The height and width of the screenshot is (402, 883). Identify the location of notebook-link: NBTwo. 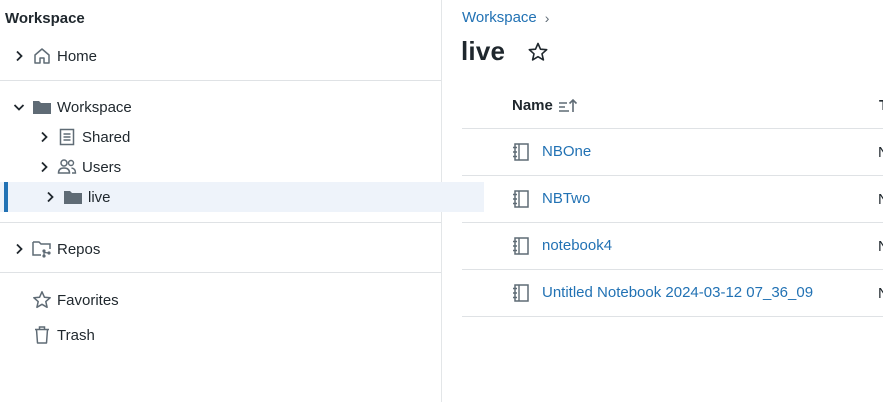
(566, 198).